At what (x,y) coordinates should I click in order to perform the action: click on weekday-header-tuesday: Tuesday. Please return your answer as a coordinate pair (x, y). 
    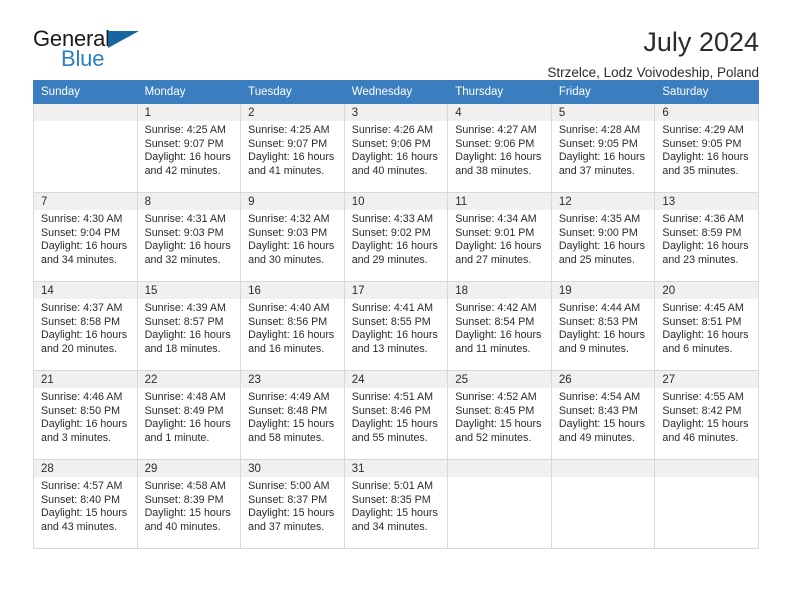
    Looking at the image, I should click on (292, 92).